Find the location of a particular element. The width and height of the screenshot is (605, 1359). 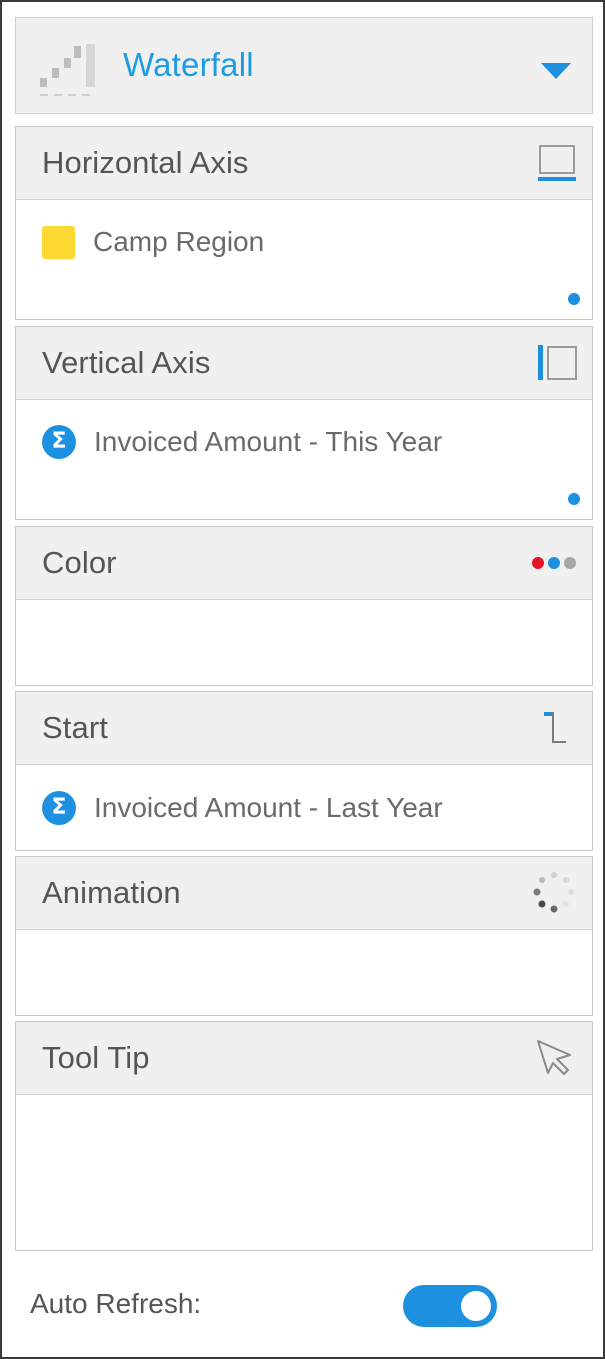

horizontal-axis-section: Horizontal Axis Camp Region is located at coordinates (304, 223).